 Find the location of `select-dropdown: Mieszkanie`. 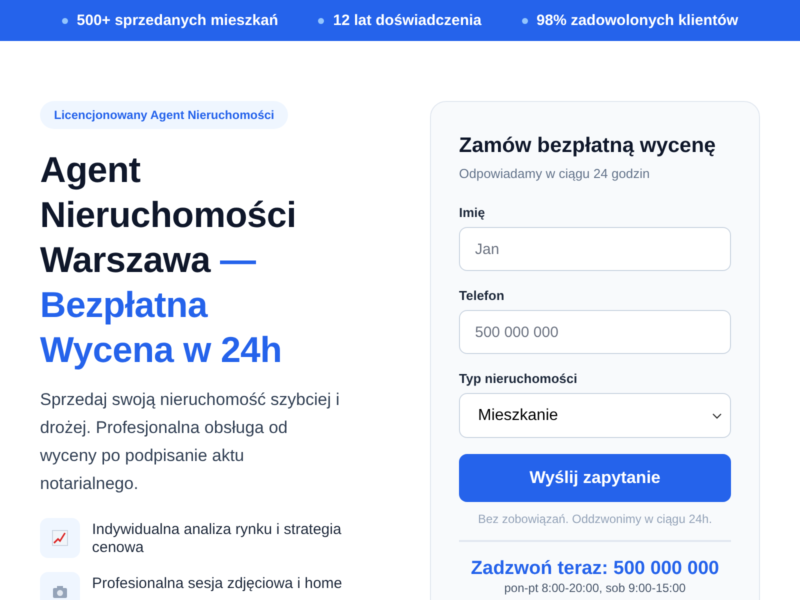

select-dropdown: Mieszkanie is located at coordinates (595, 415).